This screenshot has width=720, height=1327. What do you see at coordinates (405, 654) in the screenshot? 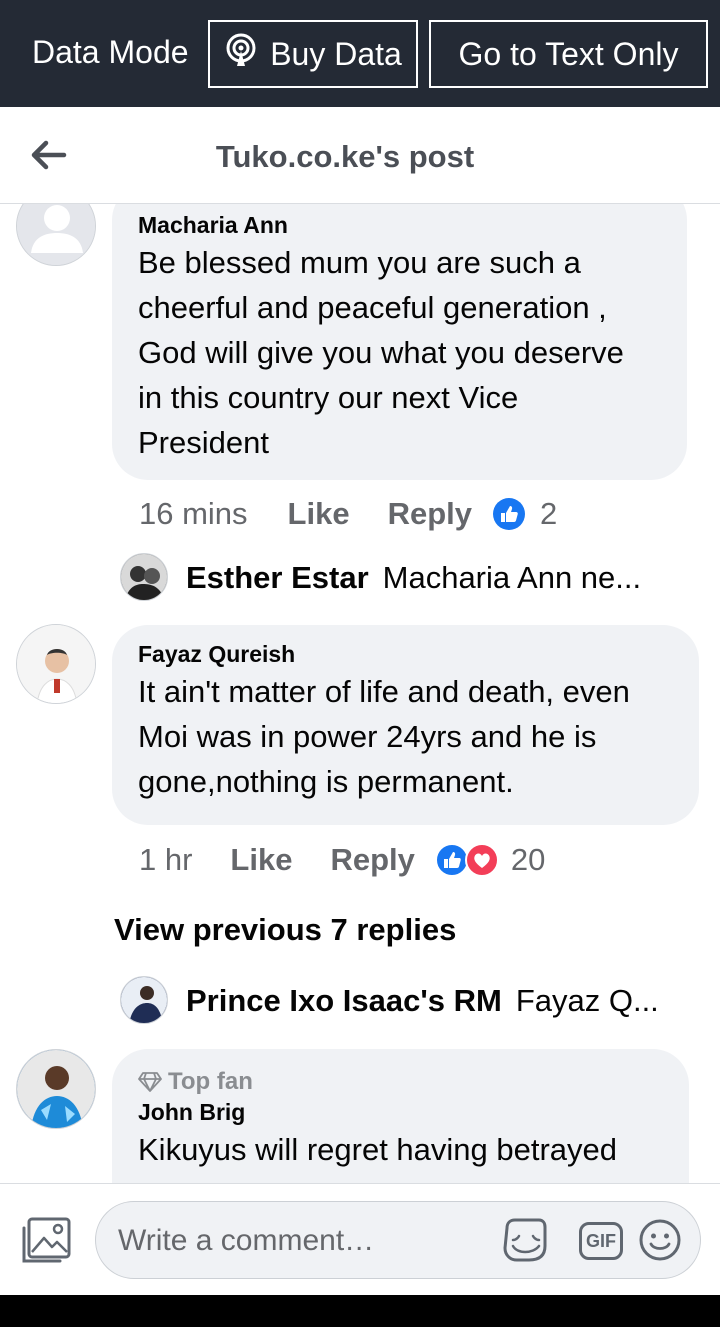
I see `comment-author: Fayaz Qureish` at bounding box center [405, 654].